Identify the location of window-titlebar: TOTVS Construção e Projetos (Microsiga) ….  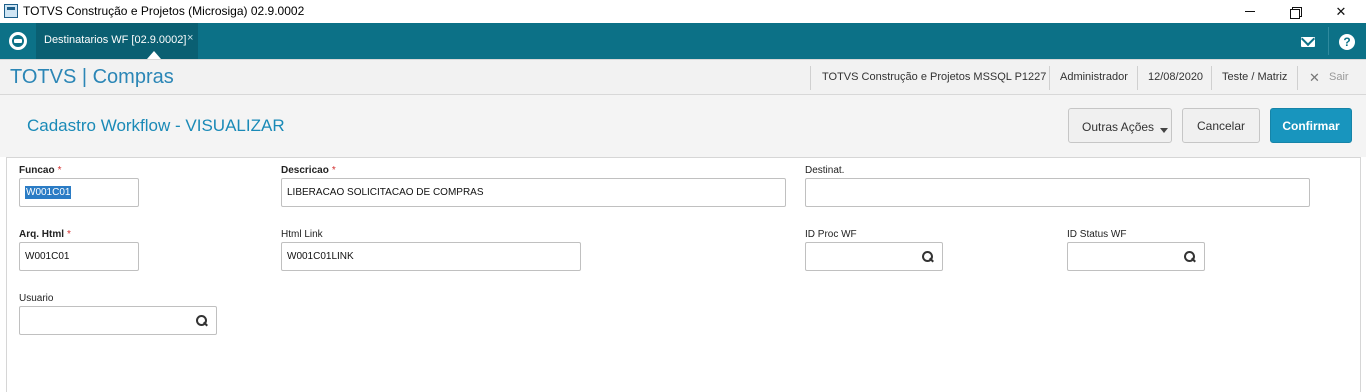
(683, 11).